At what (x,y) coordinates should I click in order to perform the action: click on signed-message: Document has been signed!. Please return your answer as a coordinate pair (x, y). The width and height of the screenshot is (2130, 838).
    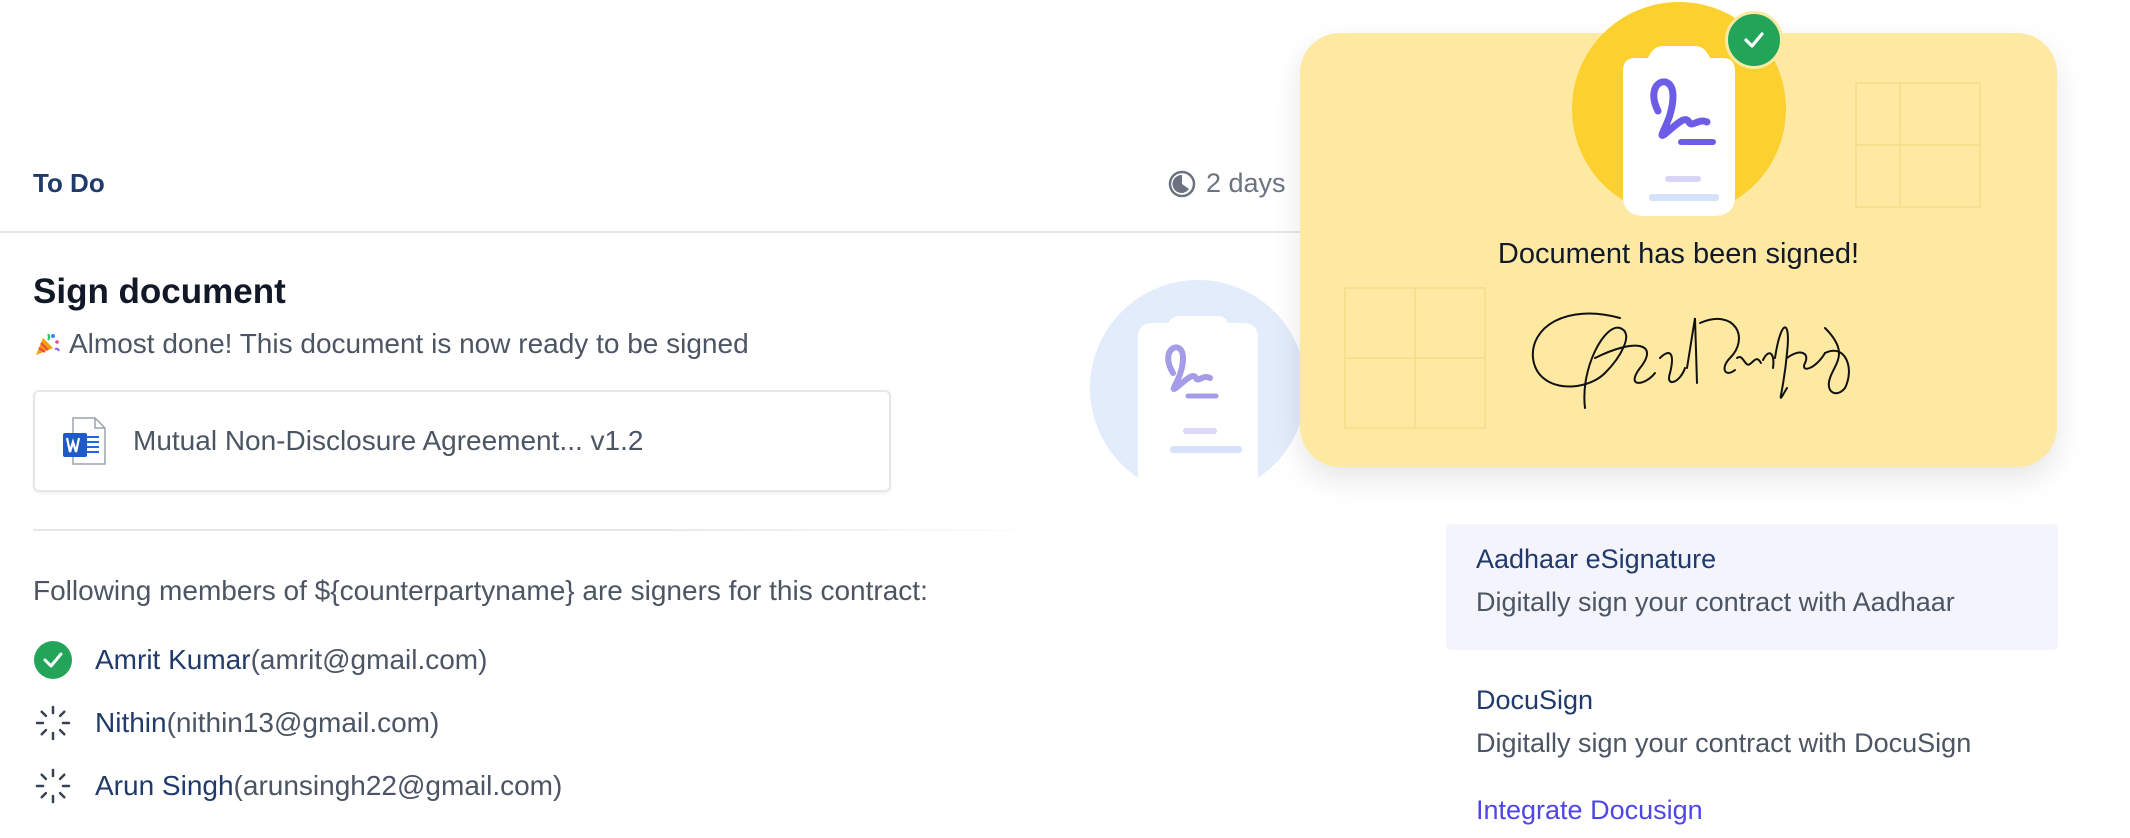
    Looking at the image, I should click on (1678, 254).